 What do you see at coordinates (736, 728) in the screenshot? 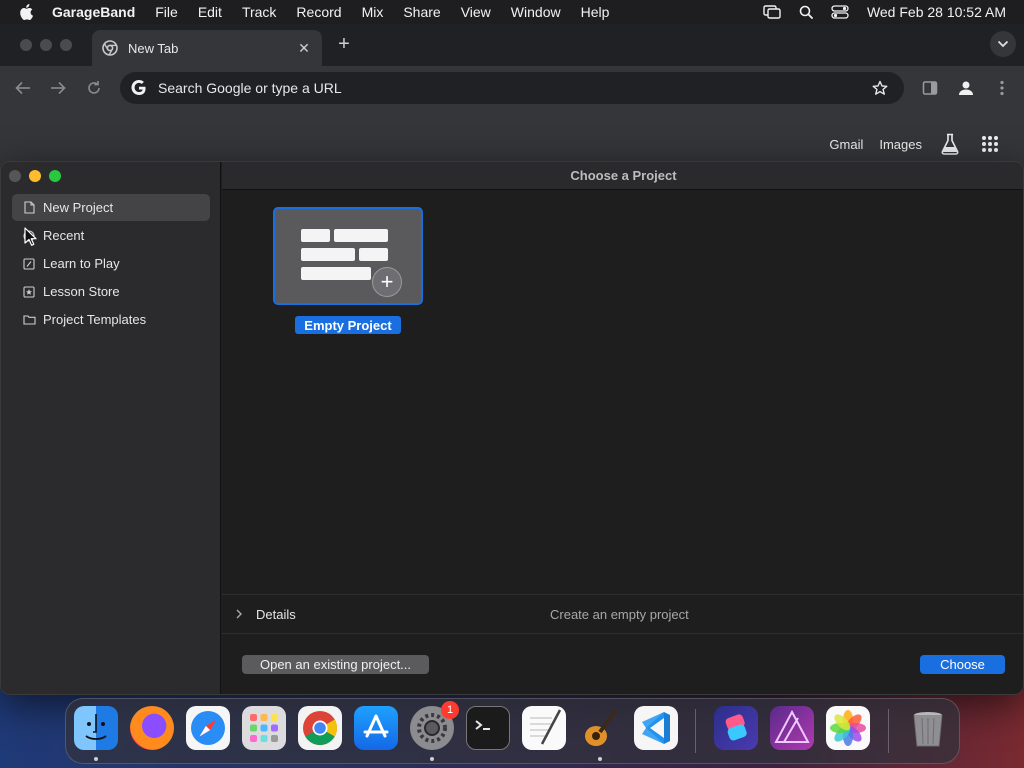
I see `shortcuts-icon` at bounding box center [736, 728].